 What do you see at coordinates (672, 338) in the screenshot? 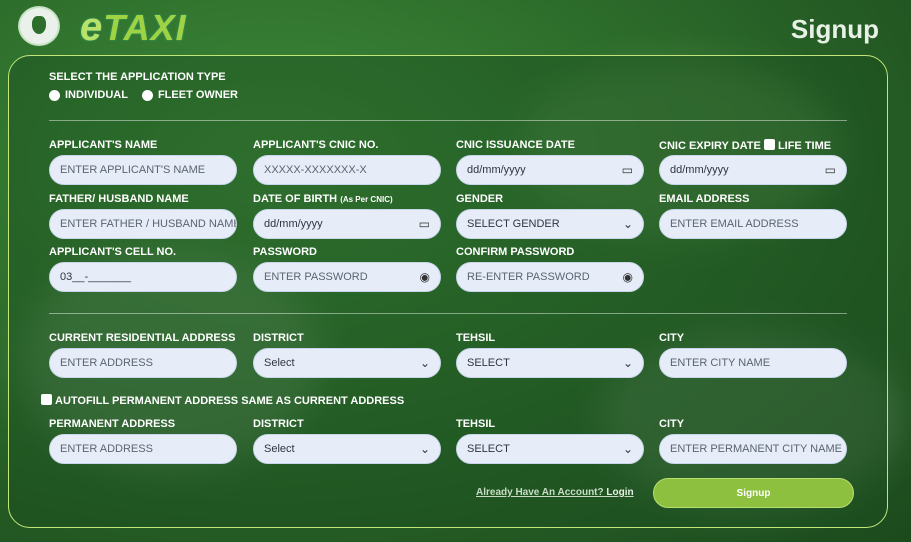
I see `current-city-label: CITY` at bounding box center [672, 338].